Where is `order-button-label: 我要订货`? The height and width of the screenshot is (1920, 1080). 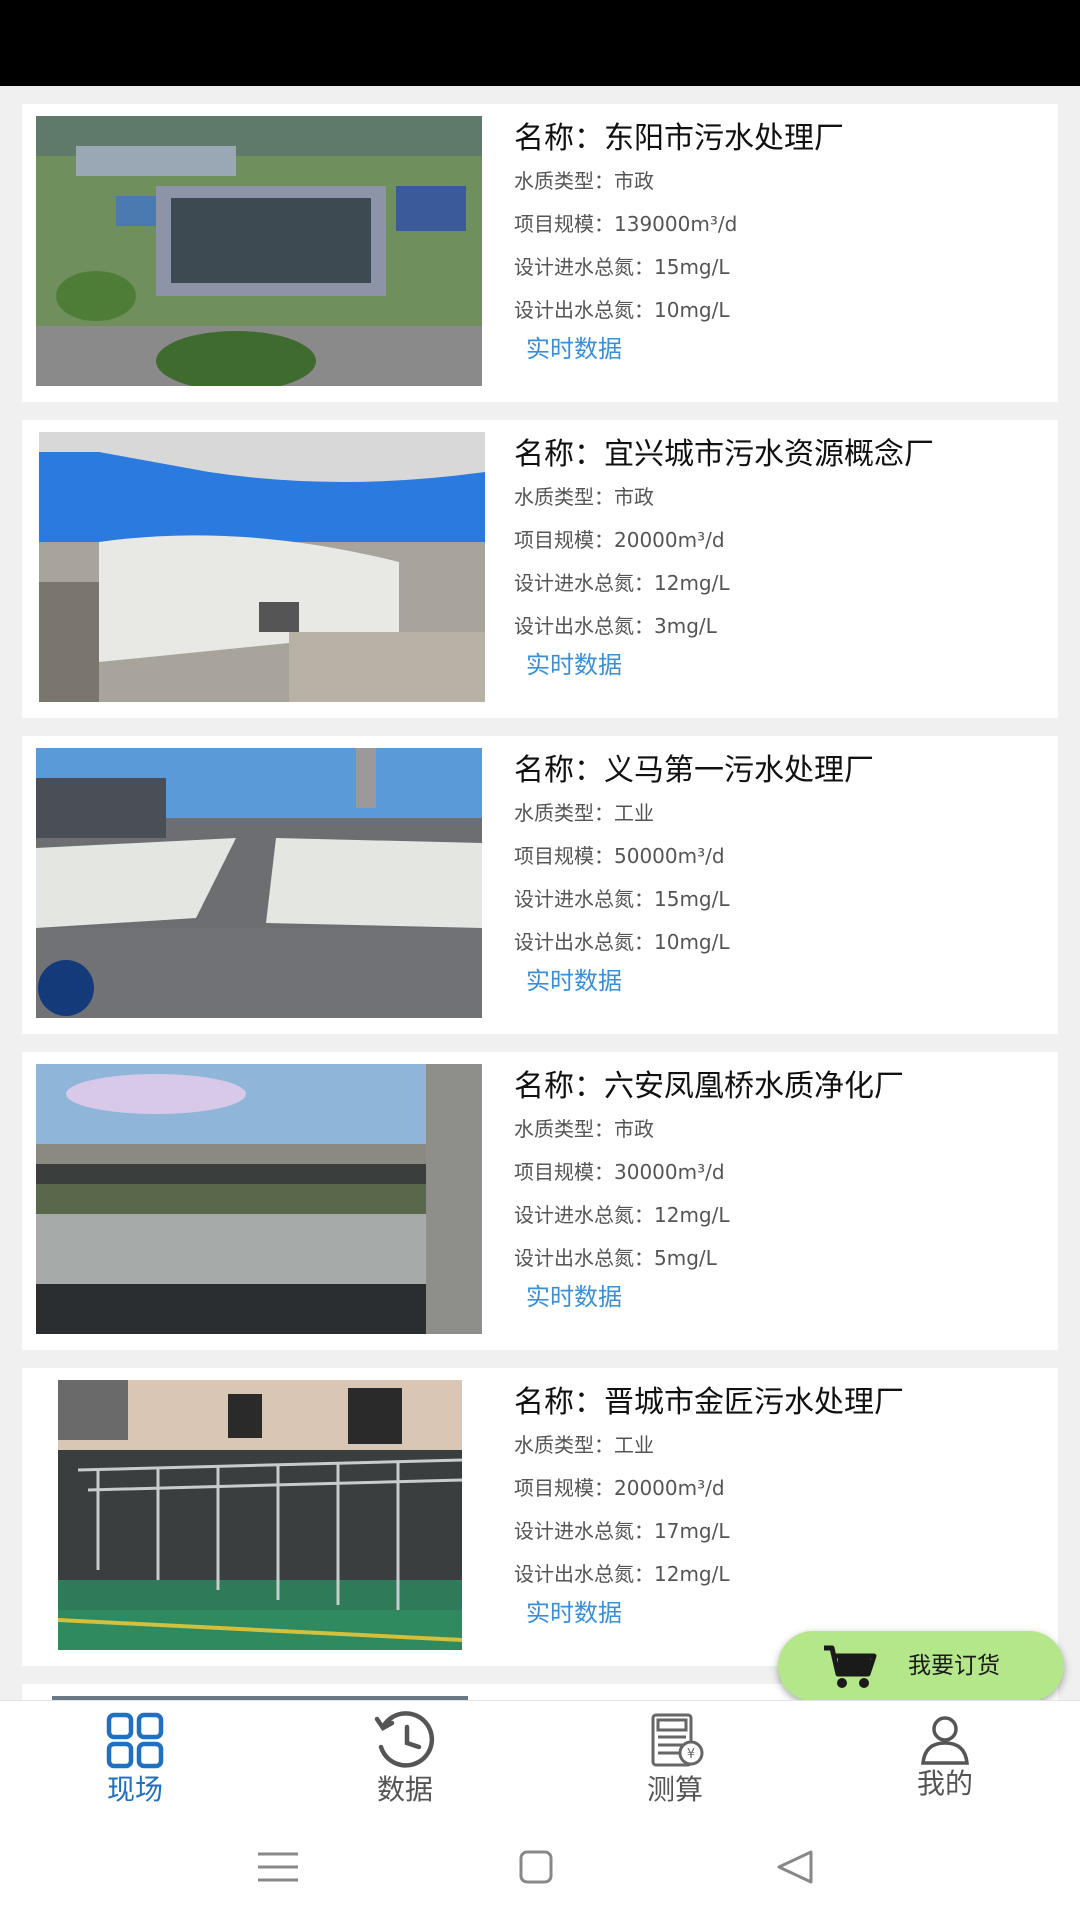 order-button-label: 我要订货 is located at coordinates (954, 1666).